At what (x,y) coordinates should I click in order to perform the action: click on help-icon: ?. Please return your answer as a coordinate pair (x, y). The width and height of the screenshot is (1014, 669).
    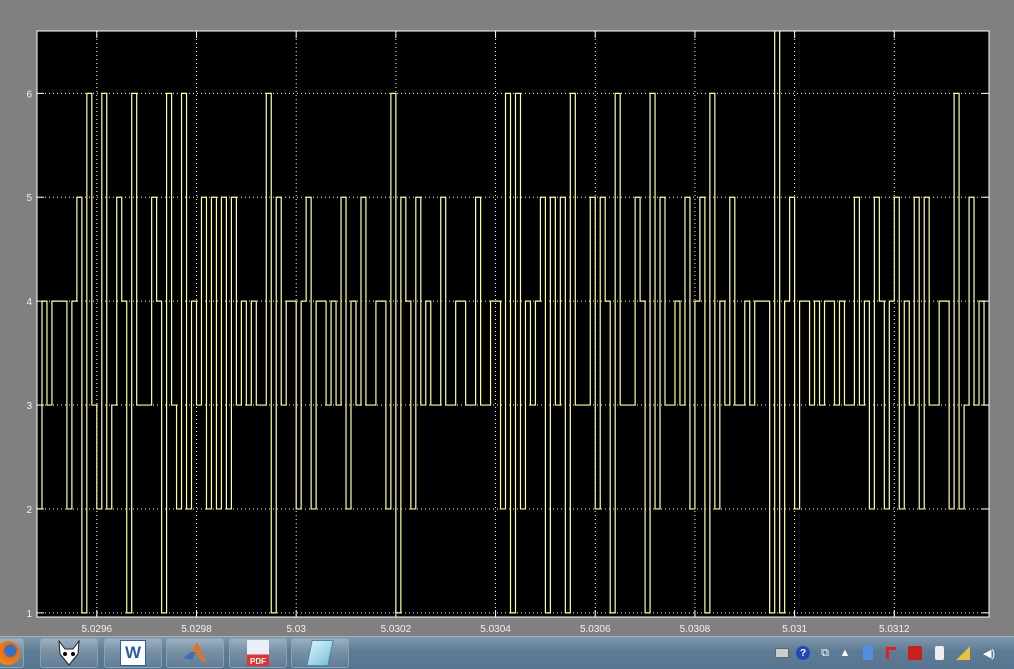
    Looking at the image, I should click on (803, 653).